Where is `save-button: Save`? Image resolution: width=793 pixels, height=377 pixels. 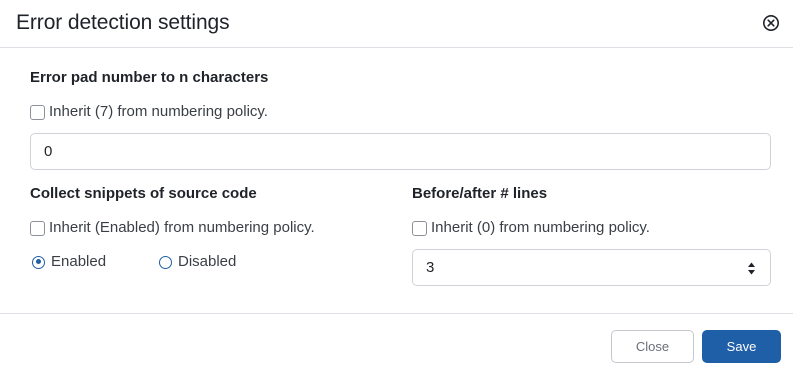 save-button: Save is located at coordinates (741, 346).